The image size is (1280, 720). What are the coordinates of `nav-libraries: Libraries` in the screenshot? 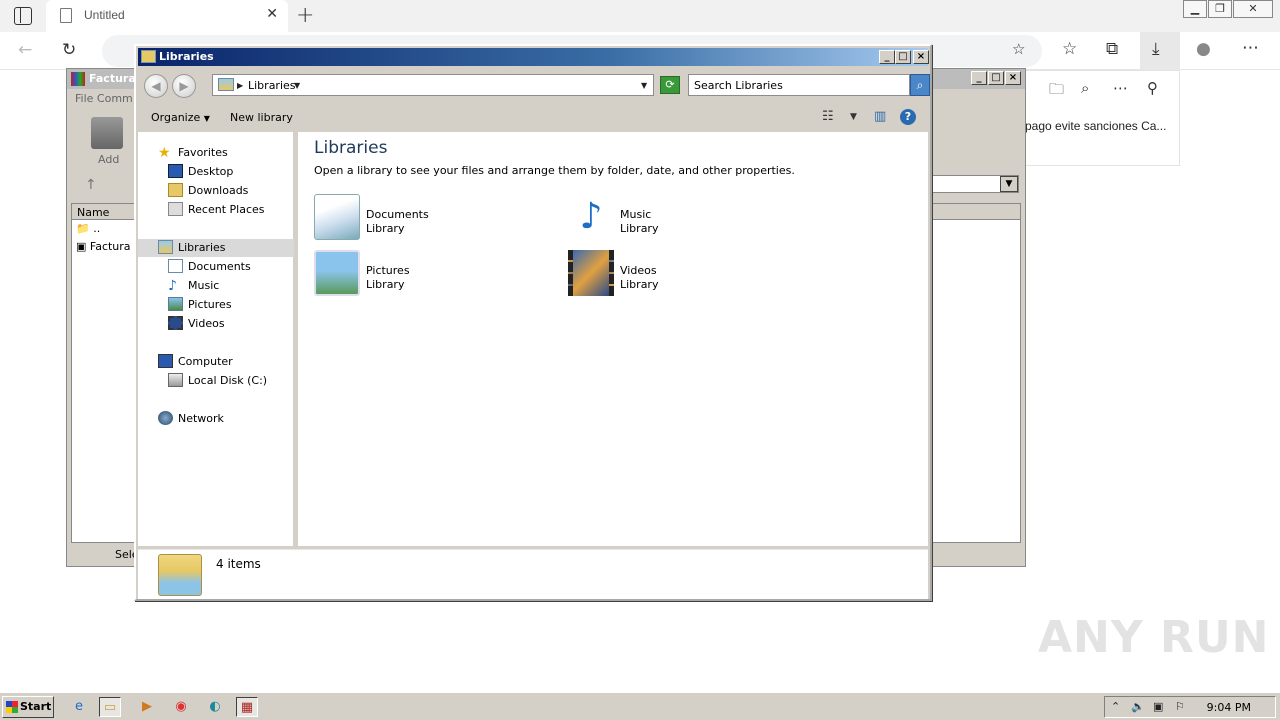 It's located at (216, 248).